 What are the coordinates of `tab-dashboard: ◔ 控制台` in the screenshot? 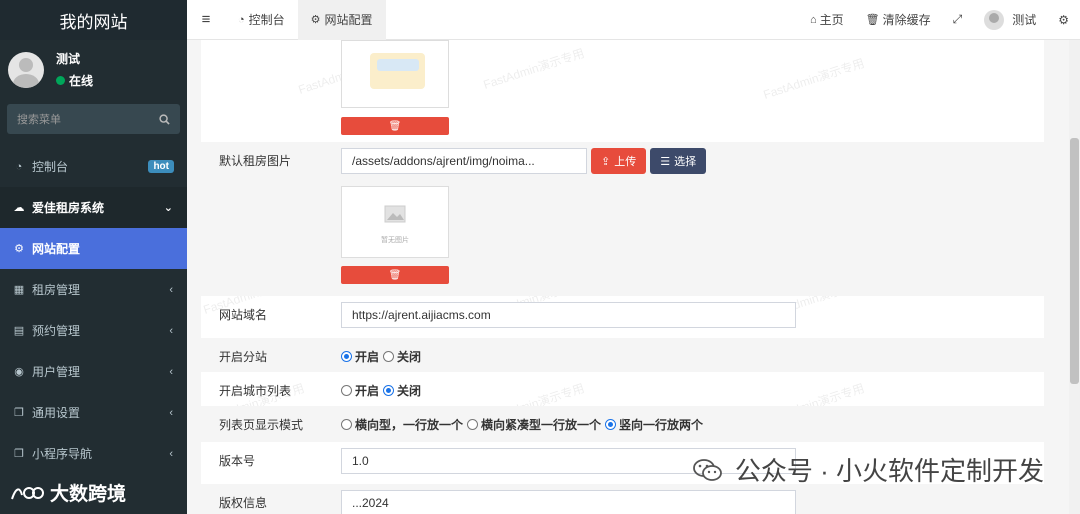 It's located at (261, 20).